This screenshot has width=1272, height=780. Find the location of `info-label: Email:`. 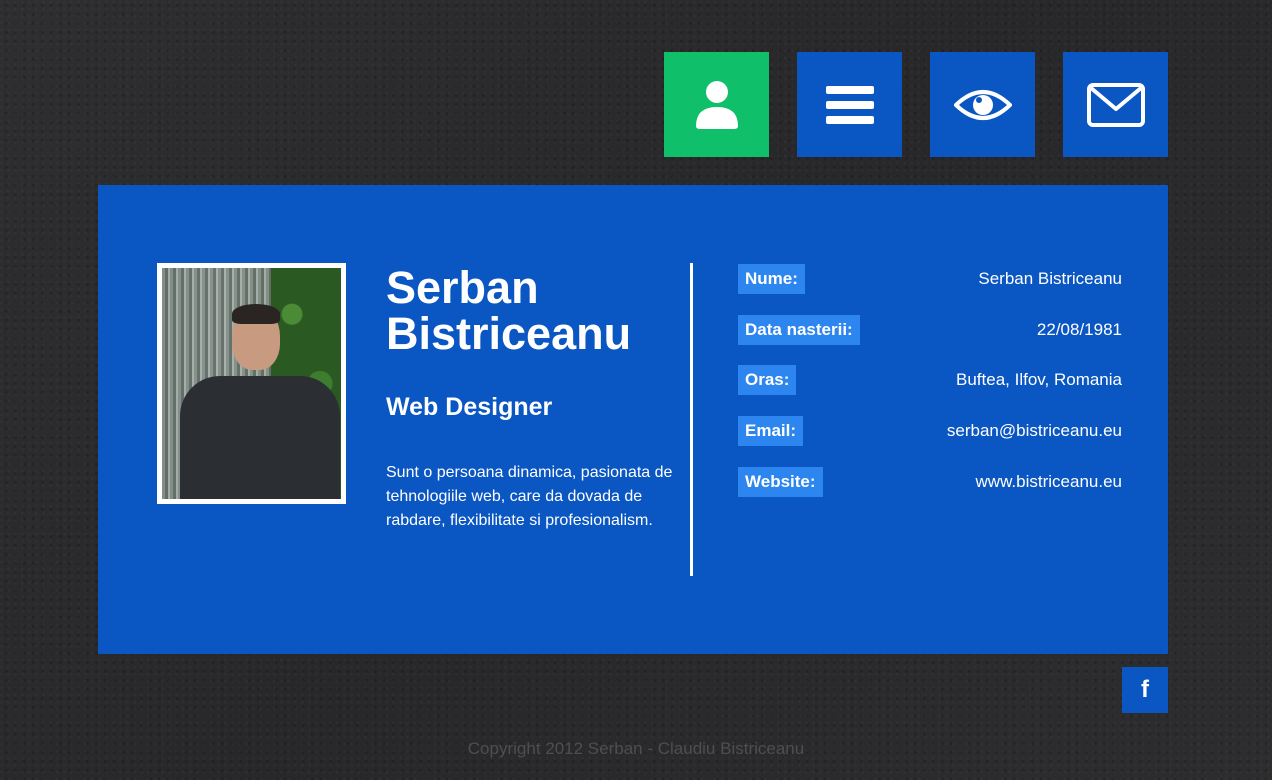

info-label: Email: is located at coordinates (771, 431).